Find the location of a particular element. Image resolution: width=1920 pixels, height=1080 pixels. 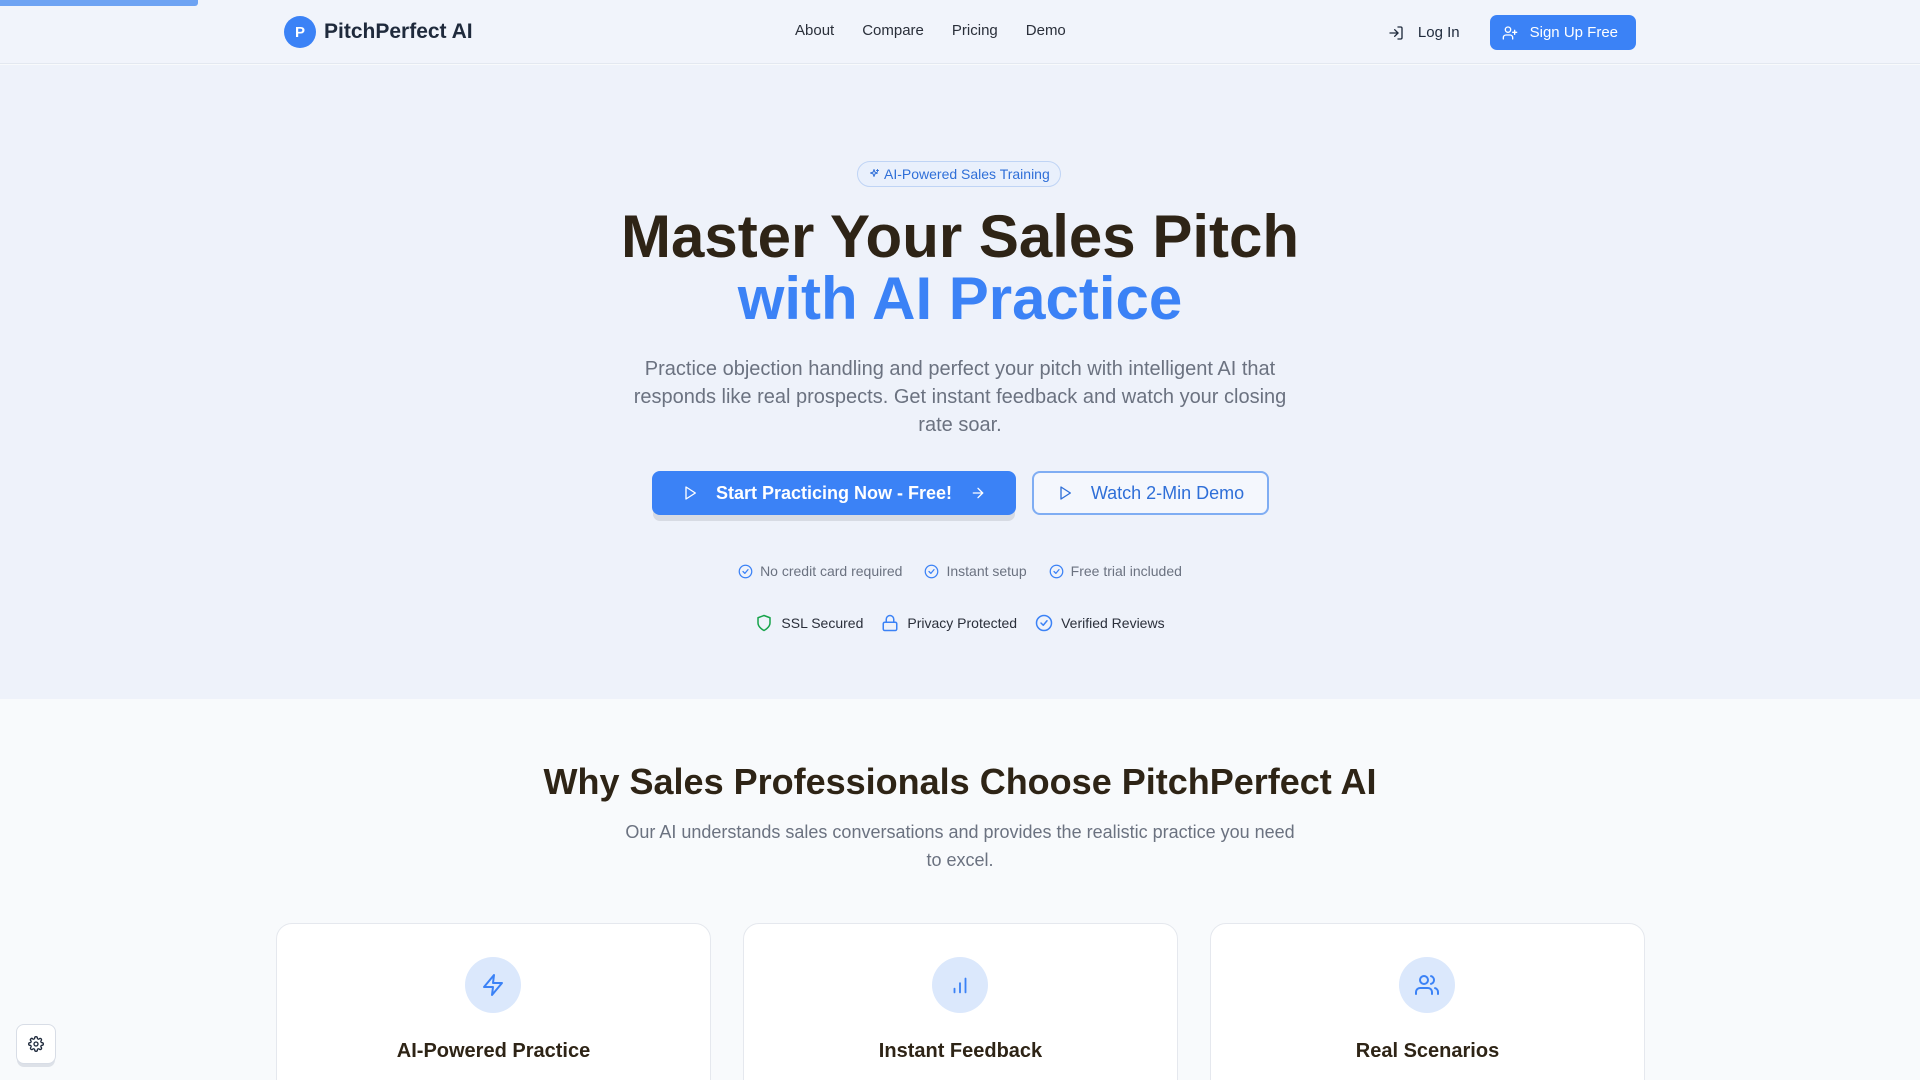

login-icon is located at coordinates (1396, 32).